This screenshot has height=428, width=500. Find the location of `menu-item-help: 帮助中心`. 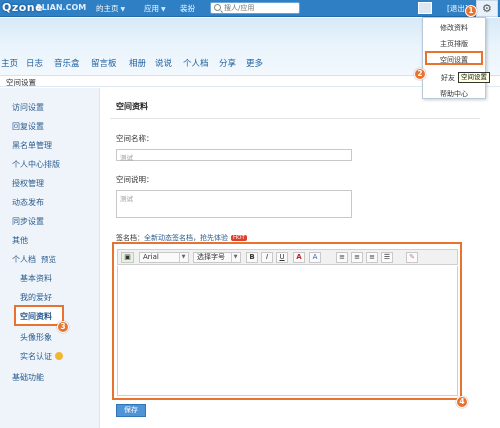

menu-item-help: 帮助中心 is located at coordinates (454, 94).